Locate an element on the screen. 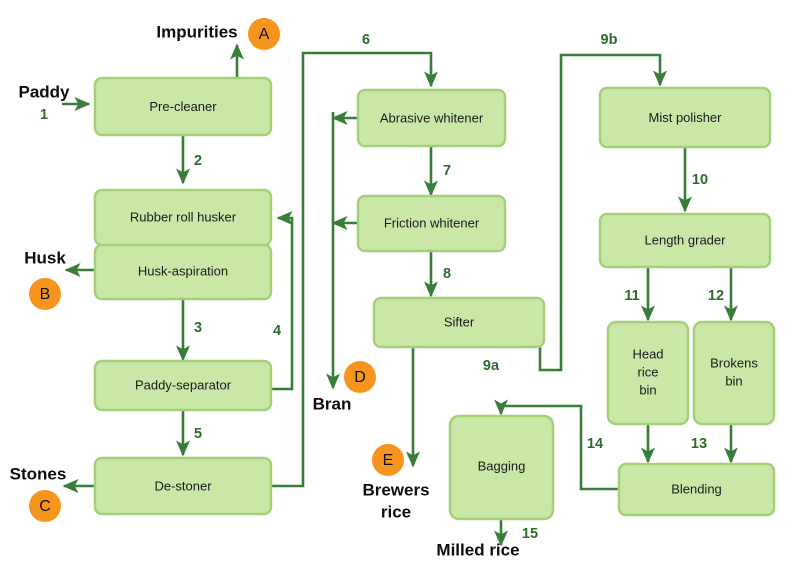  stream-number-3: 3 is located at coordinates (198, 328).